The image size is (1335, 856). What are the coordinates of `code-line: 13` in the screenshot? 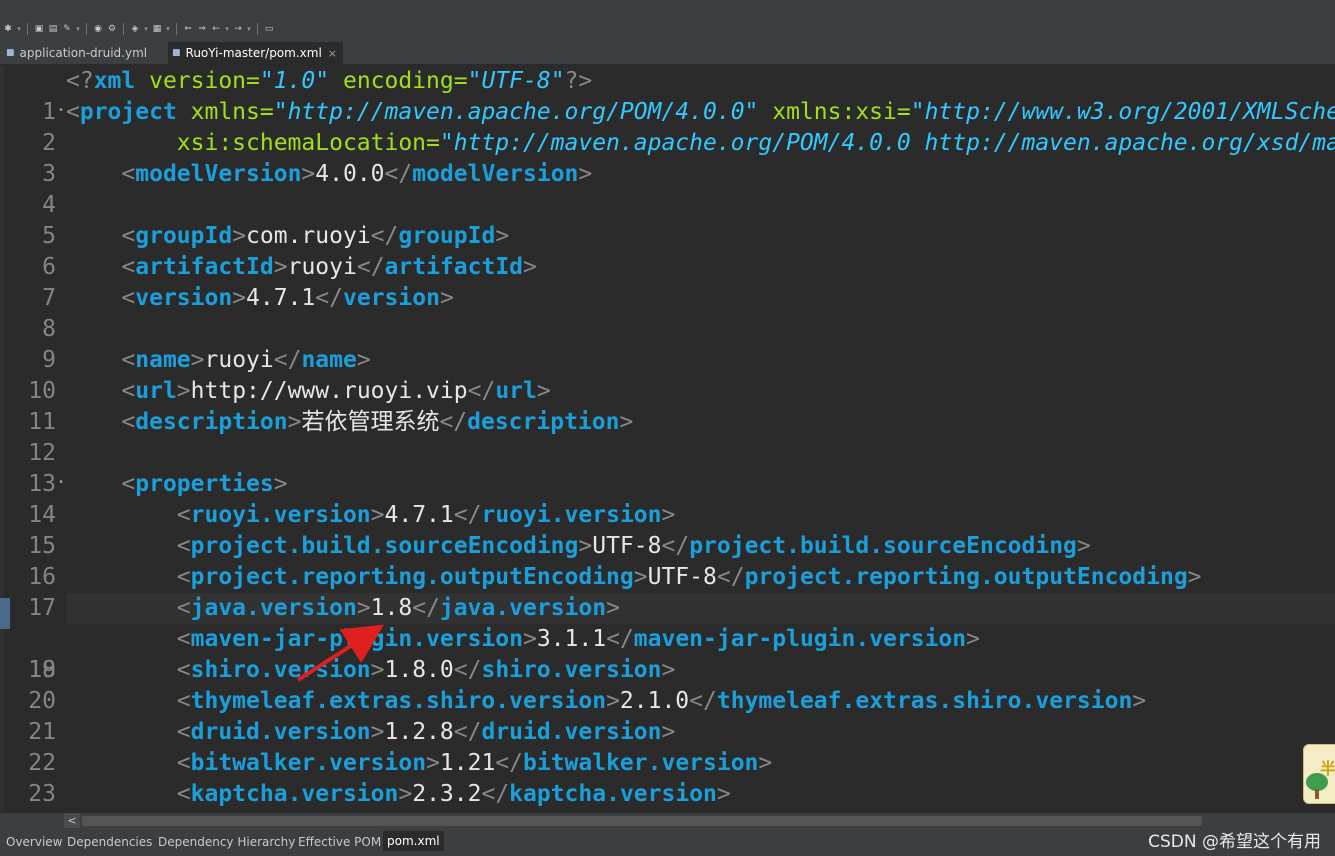 It's located at (667, 467).